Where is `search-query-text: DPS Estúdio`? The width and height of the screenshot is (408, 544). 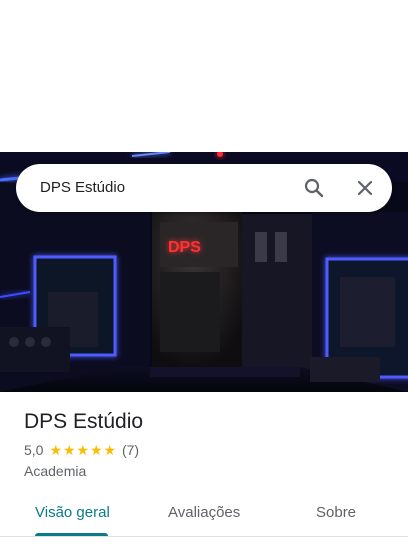
search-query-text: DPS Estúdio is located at coordinates (82, 187).